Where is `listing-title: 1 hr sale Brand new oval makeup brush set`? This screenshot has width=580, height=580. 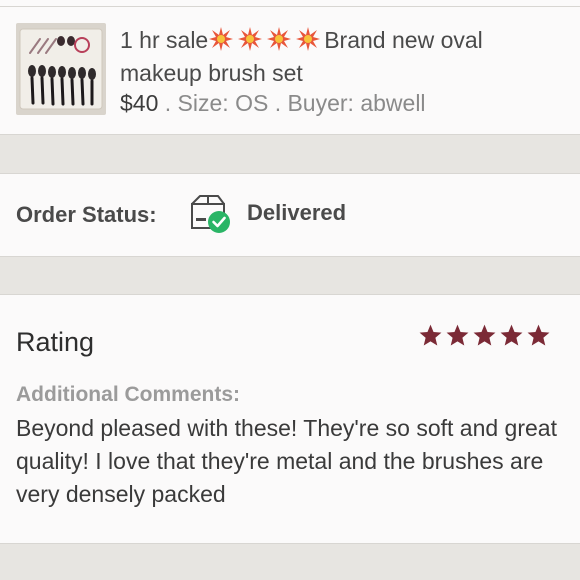 listing-title: 1 hr sale Brand new oval makeup brush set is located at coordinates (340, 57).